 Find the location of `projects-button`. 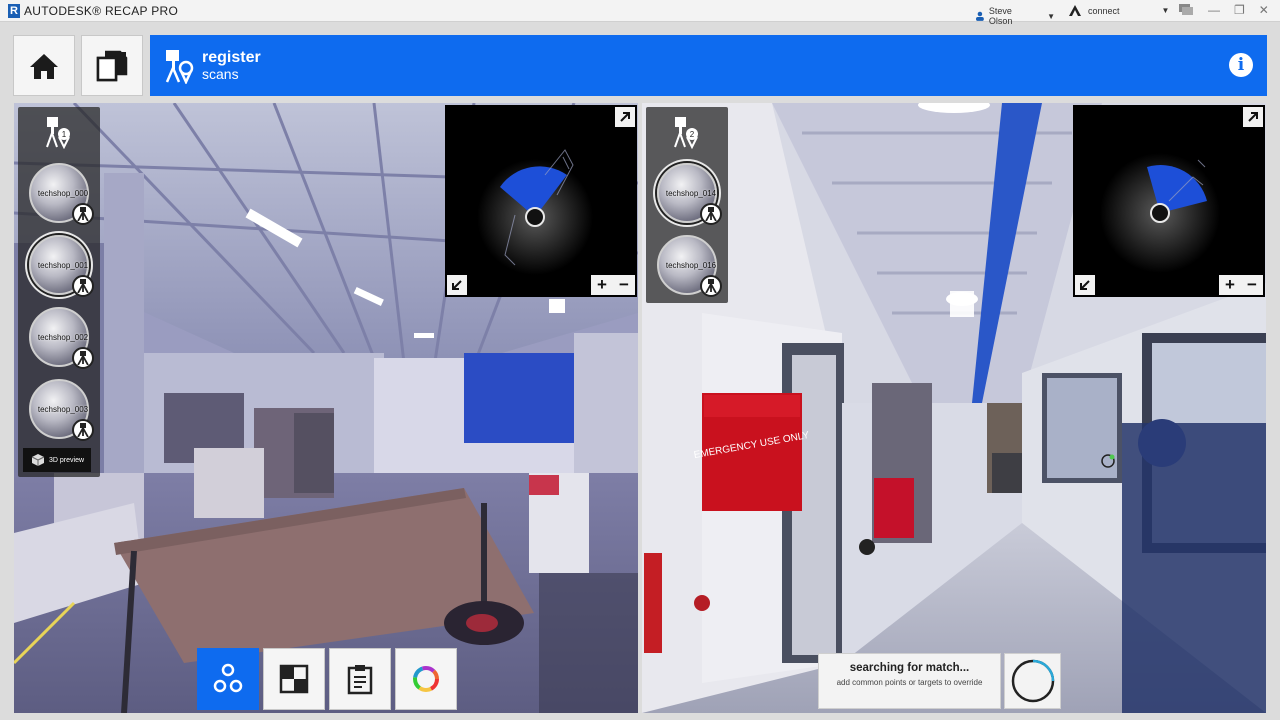

projects-button is located at coordinates (112, 65).